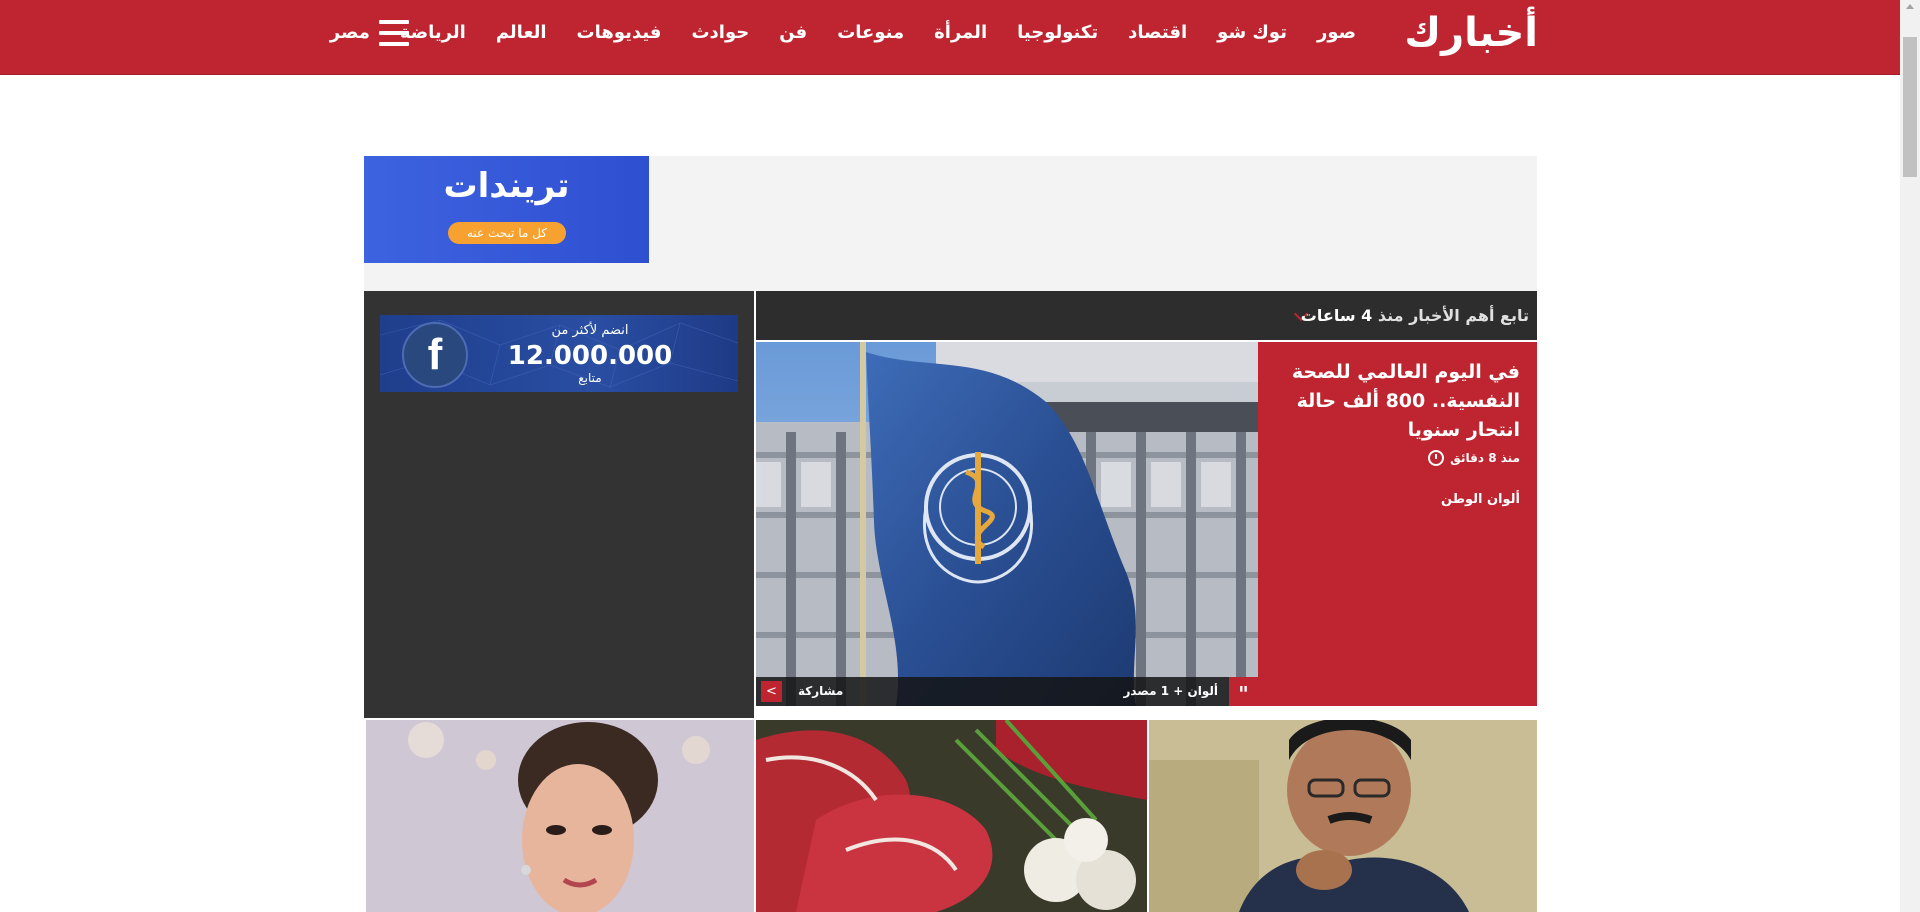 The height and width of the screenshot is (912, 1920). Describe the element at coordinates (1910, 107) in the screenshot. I see `scrollbar-thumb` at that location.